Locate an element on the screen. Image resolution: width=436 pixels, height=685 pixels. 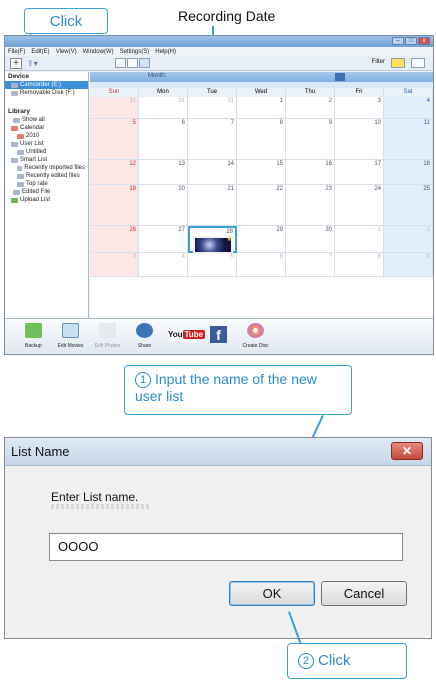
add-list-button: + is located at coordinates (16, 63).